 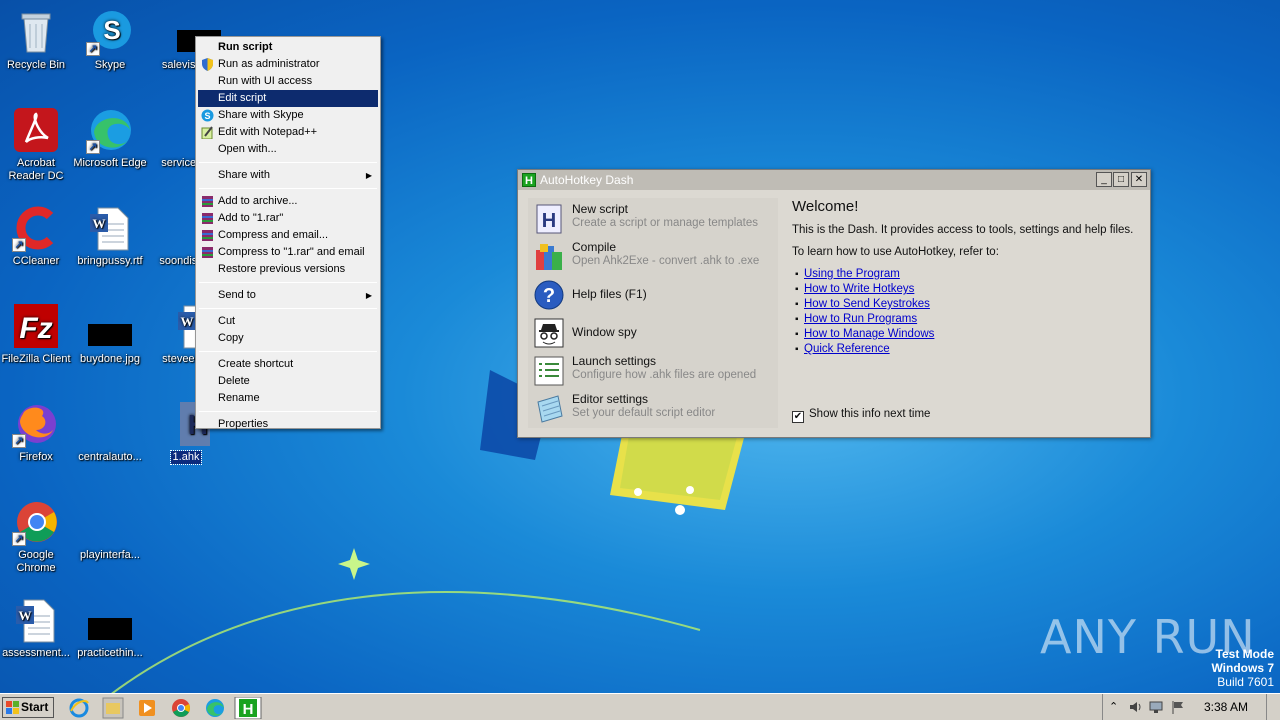 I want to click on chrome-icon, so click(x=181, y=708).